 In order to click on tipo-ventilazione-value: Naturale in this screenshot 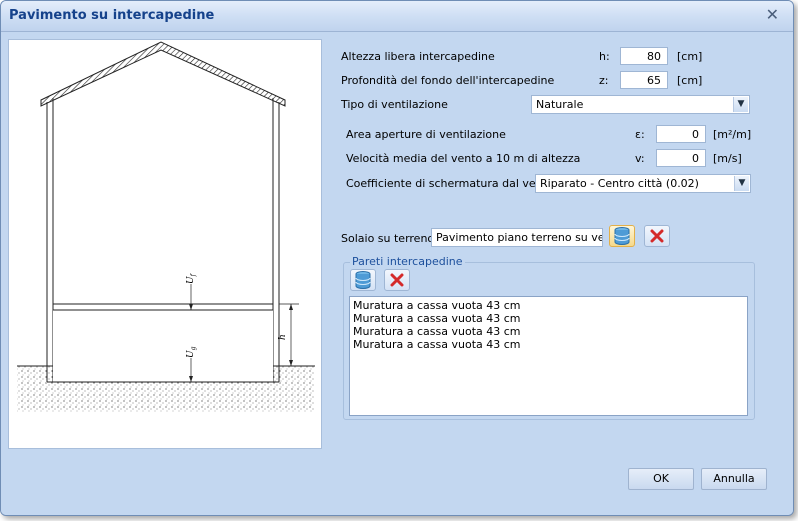, I will do `click(560, 104)`.